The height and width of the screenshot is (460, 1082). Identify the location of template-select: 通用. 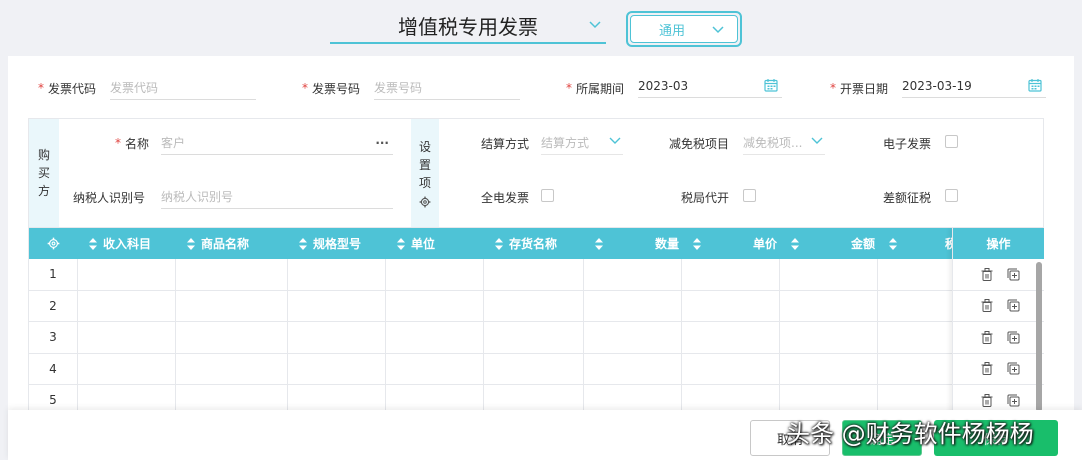
(684, 29).